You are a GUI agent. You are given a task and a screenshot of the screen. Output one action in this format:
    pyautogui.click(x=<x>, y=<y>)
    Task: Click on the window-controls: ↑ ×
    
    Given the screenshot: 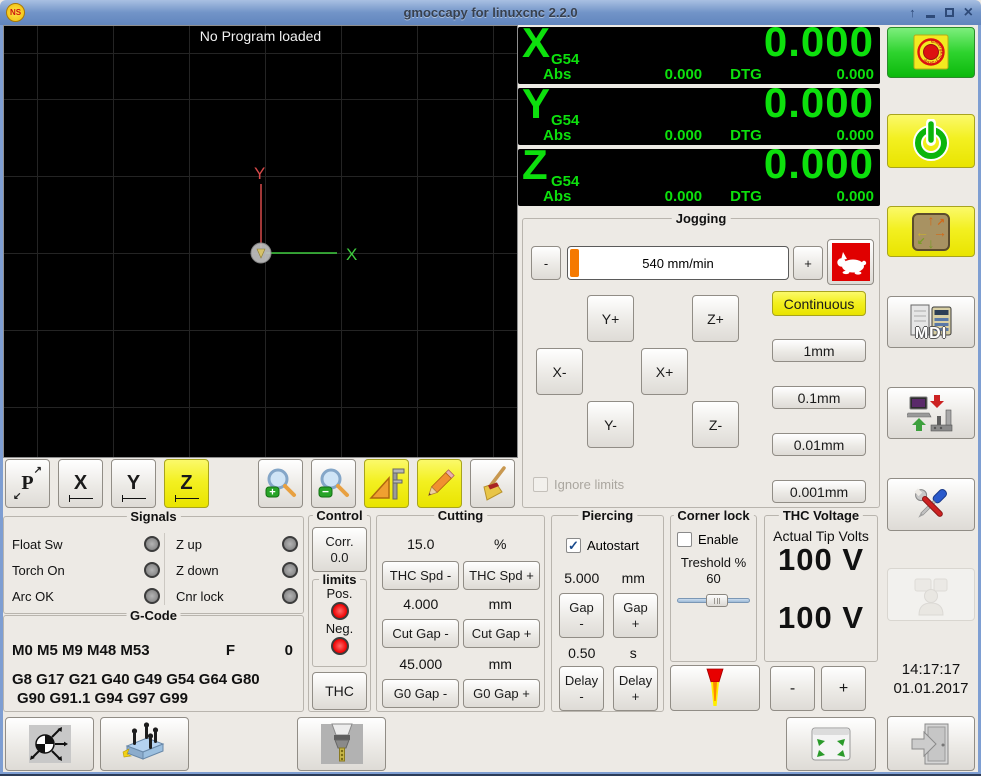 What is the action you would take?
    pyautogui.click(x=941, y=12)
    